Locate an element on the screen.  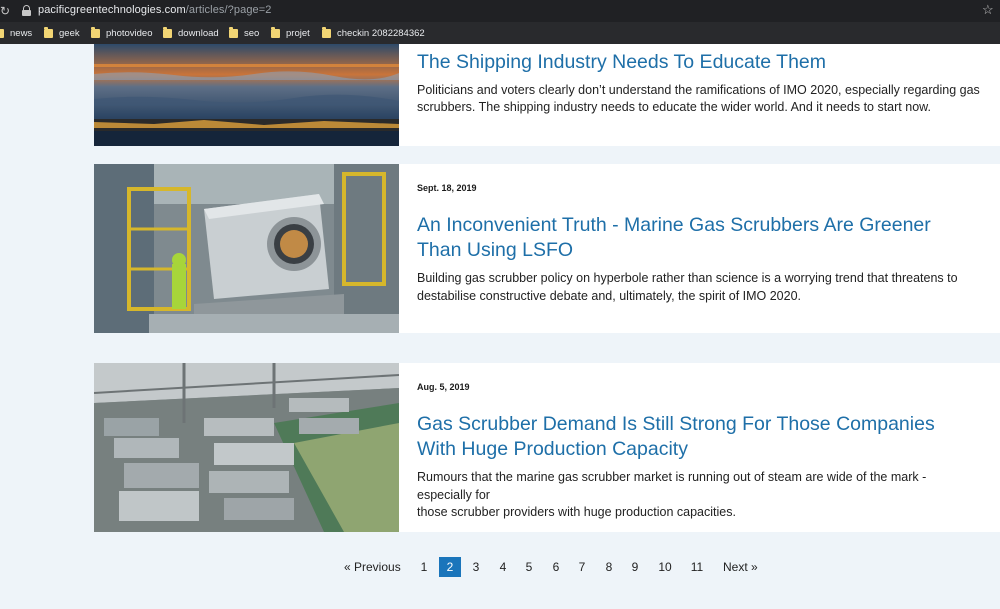
bookmark-label: photovideo is located at coordinates (129, 33).